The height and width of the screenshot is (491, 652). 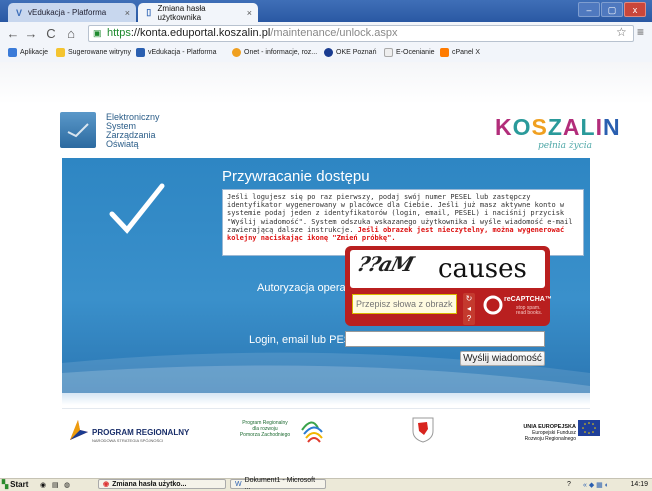 I want to click on apps-icon, so click(x=12, y=52).